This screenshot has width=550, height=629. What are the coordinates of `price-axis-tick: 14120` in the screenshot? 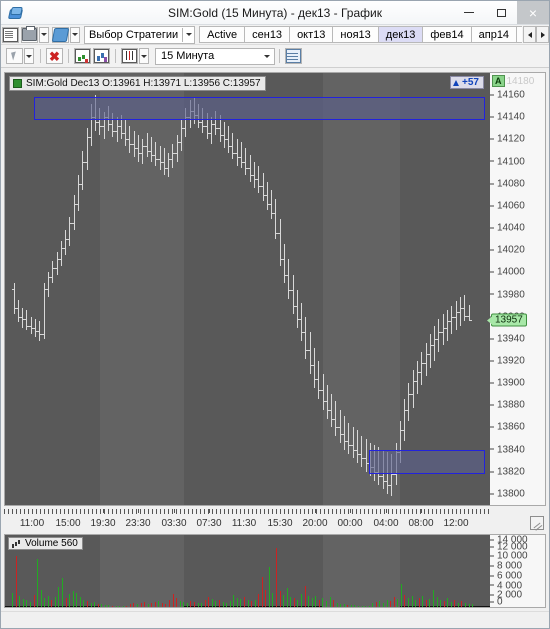 It's located at (507, 139).